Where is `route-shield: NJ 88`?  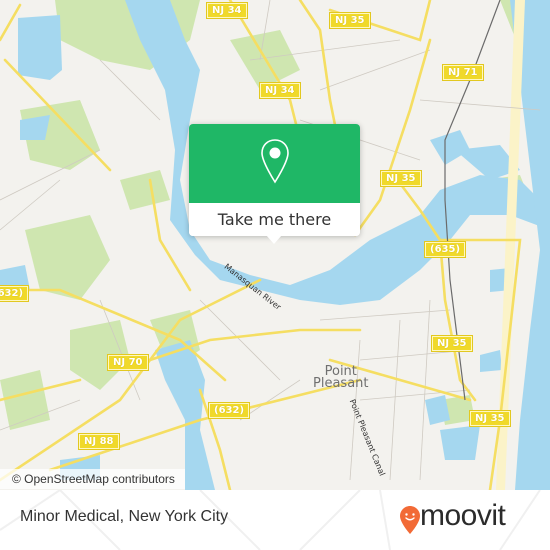
route-shield: NJ 88 is located at coordinates (99, 441).